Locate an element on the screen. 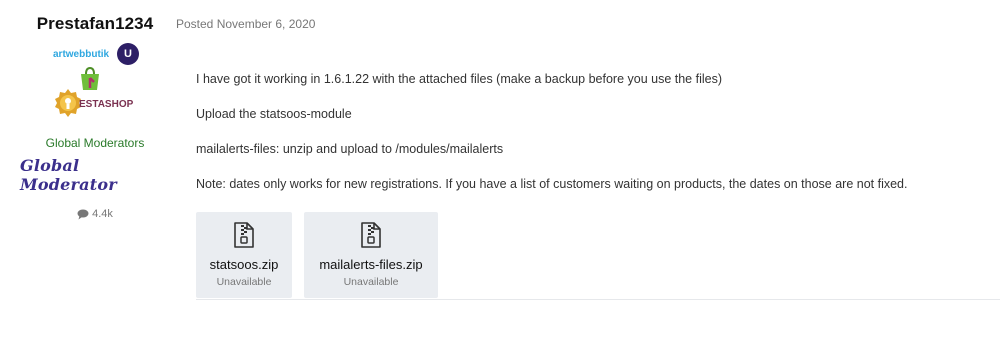  avatar-shop-text: ESTASHOP is located at coordinates (106, 104).